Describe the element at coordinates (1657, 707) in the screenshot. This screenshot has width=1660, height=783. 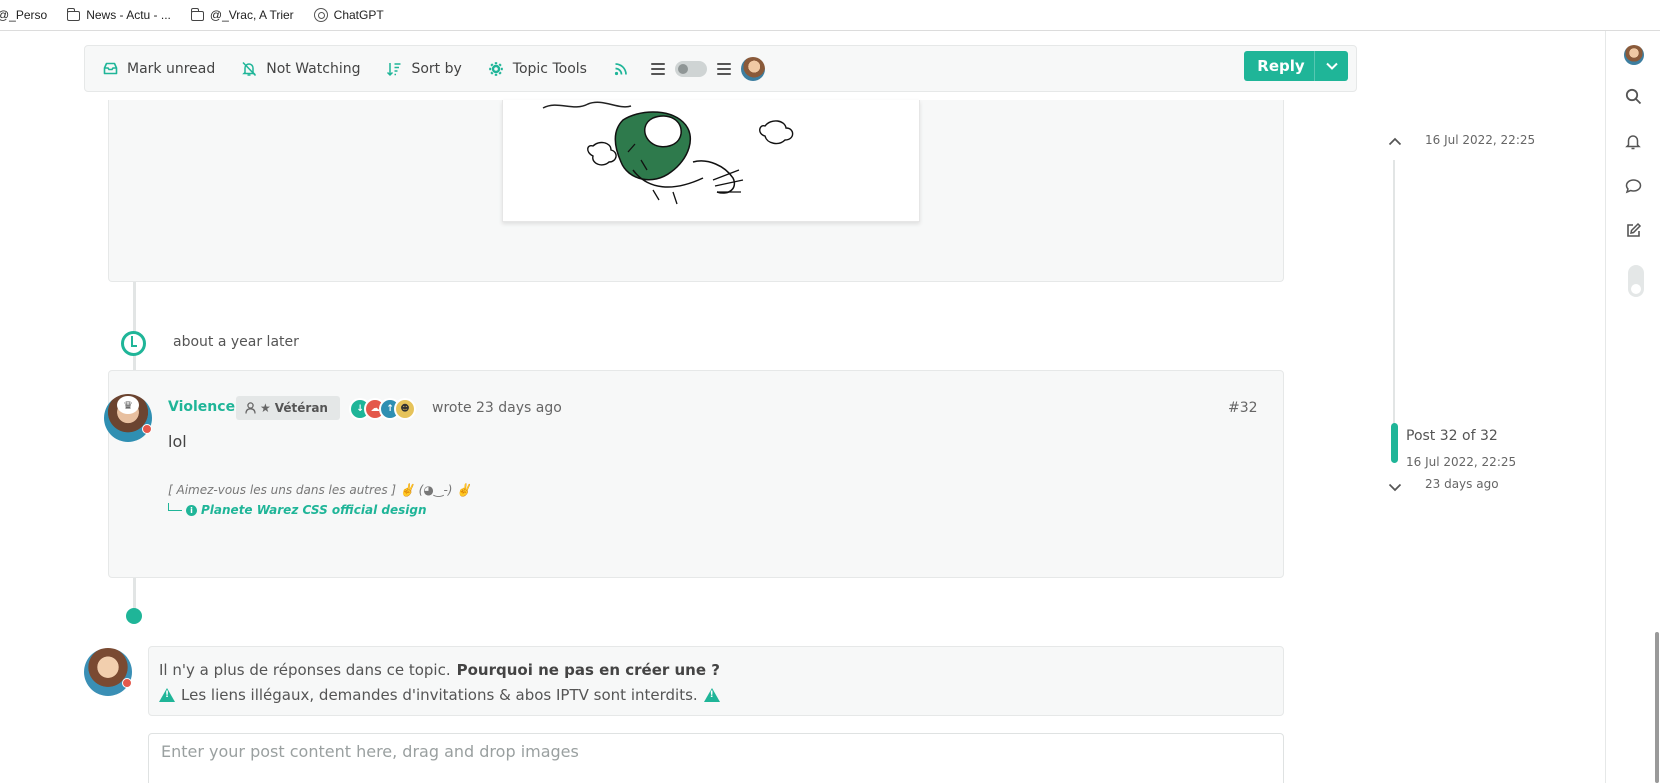
I see `page-scrollbar` at that location.